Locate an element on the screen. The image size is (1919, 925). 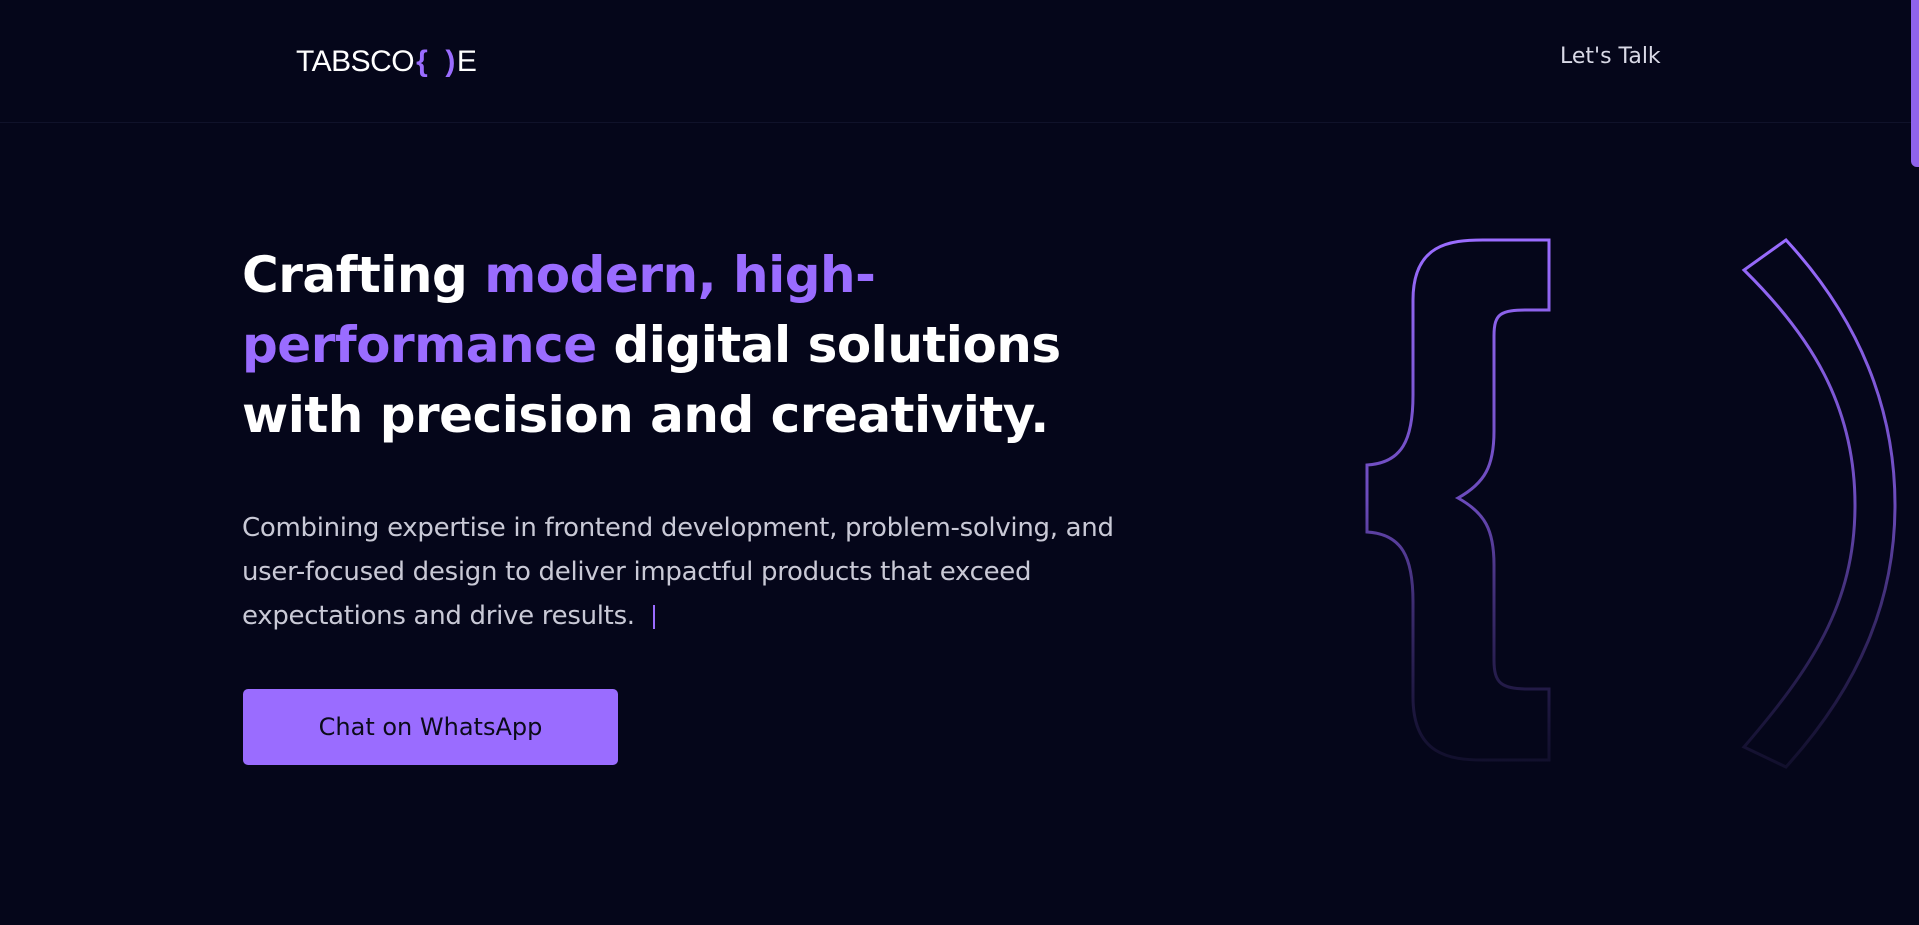
hero-title-start: Crafting is located at coordinates (363, 275).